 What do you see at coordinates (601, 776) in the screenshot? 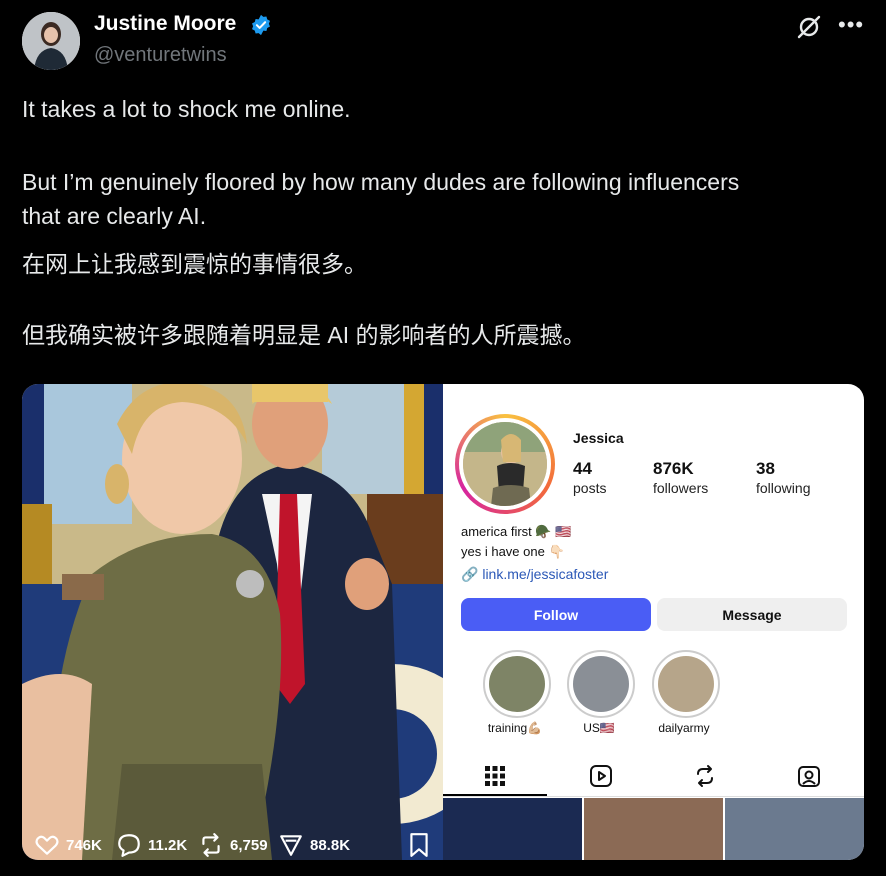
I see `reels-icon` at bounding box center [601, 776].